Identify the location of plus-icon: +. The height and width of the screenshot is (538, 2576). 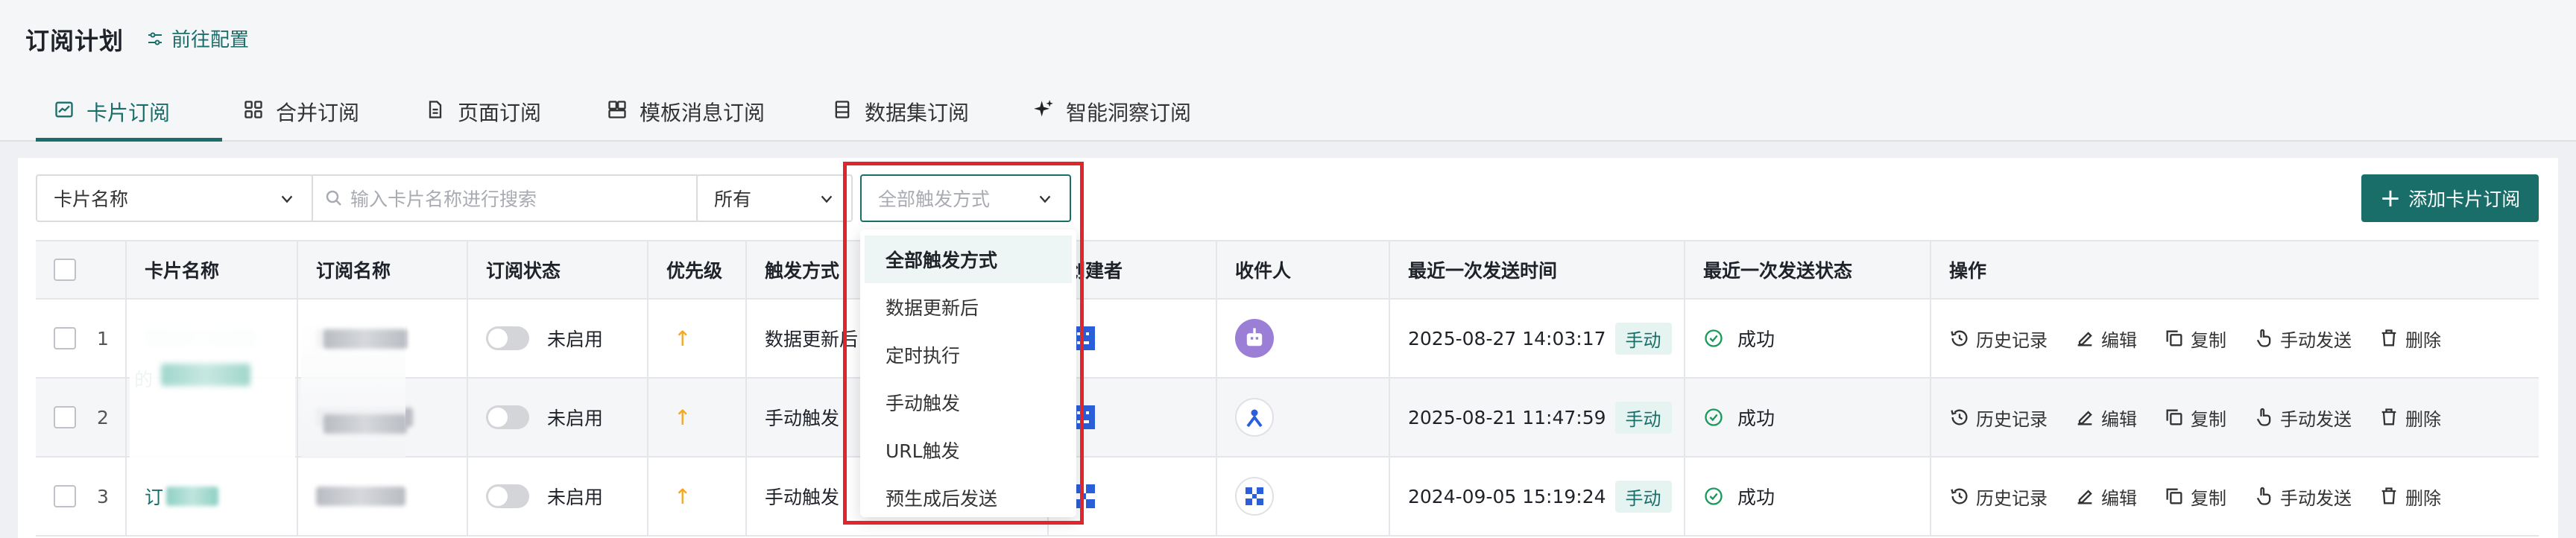
(2390, 198).